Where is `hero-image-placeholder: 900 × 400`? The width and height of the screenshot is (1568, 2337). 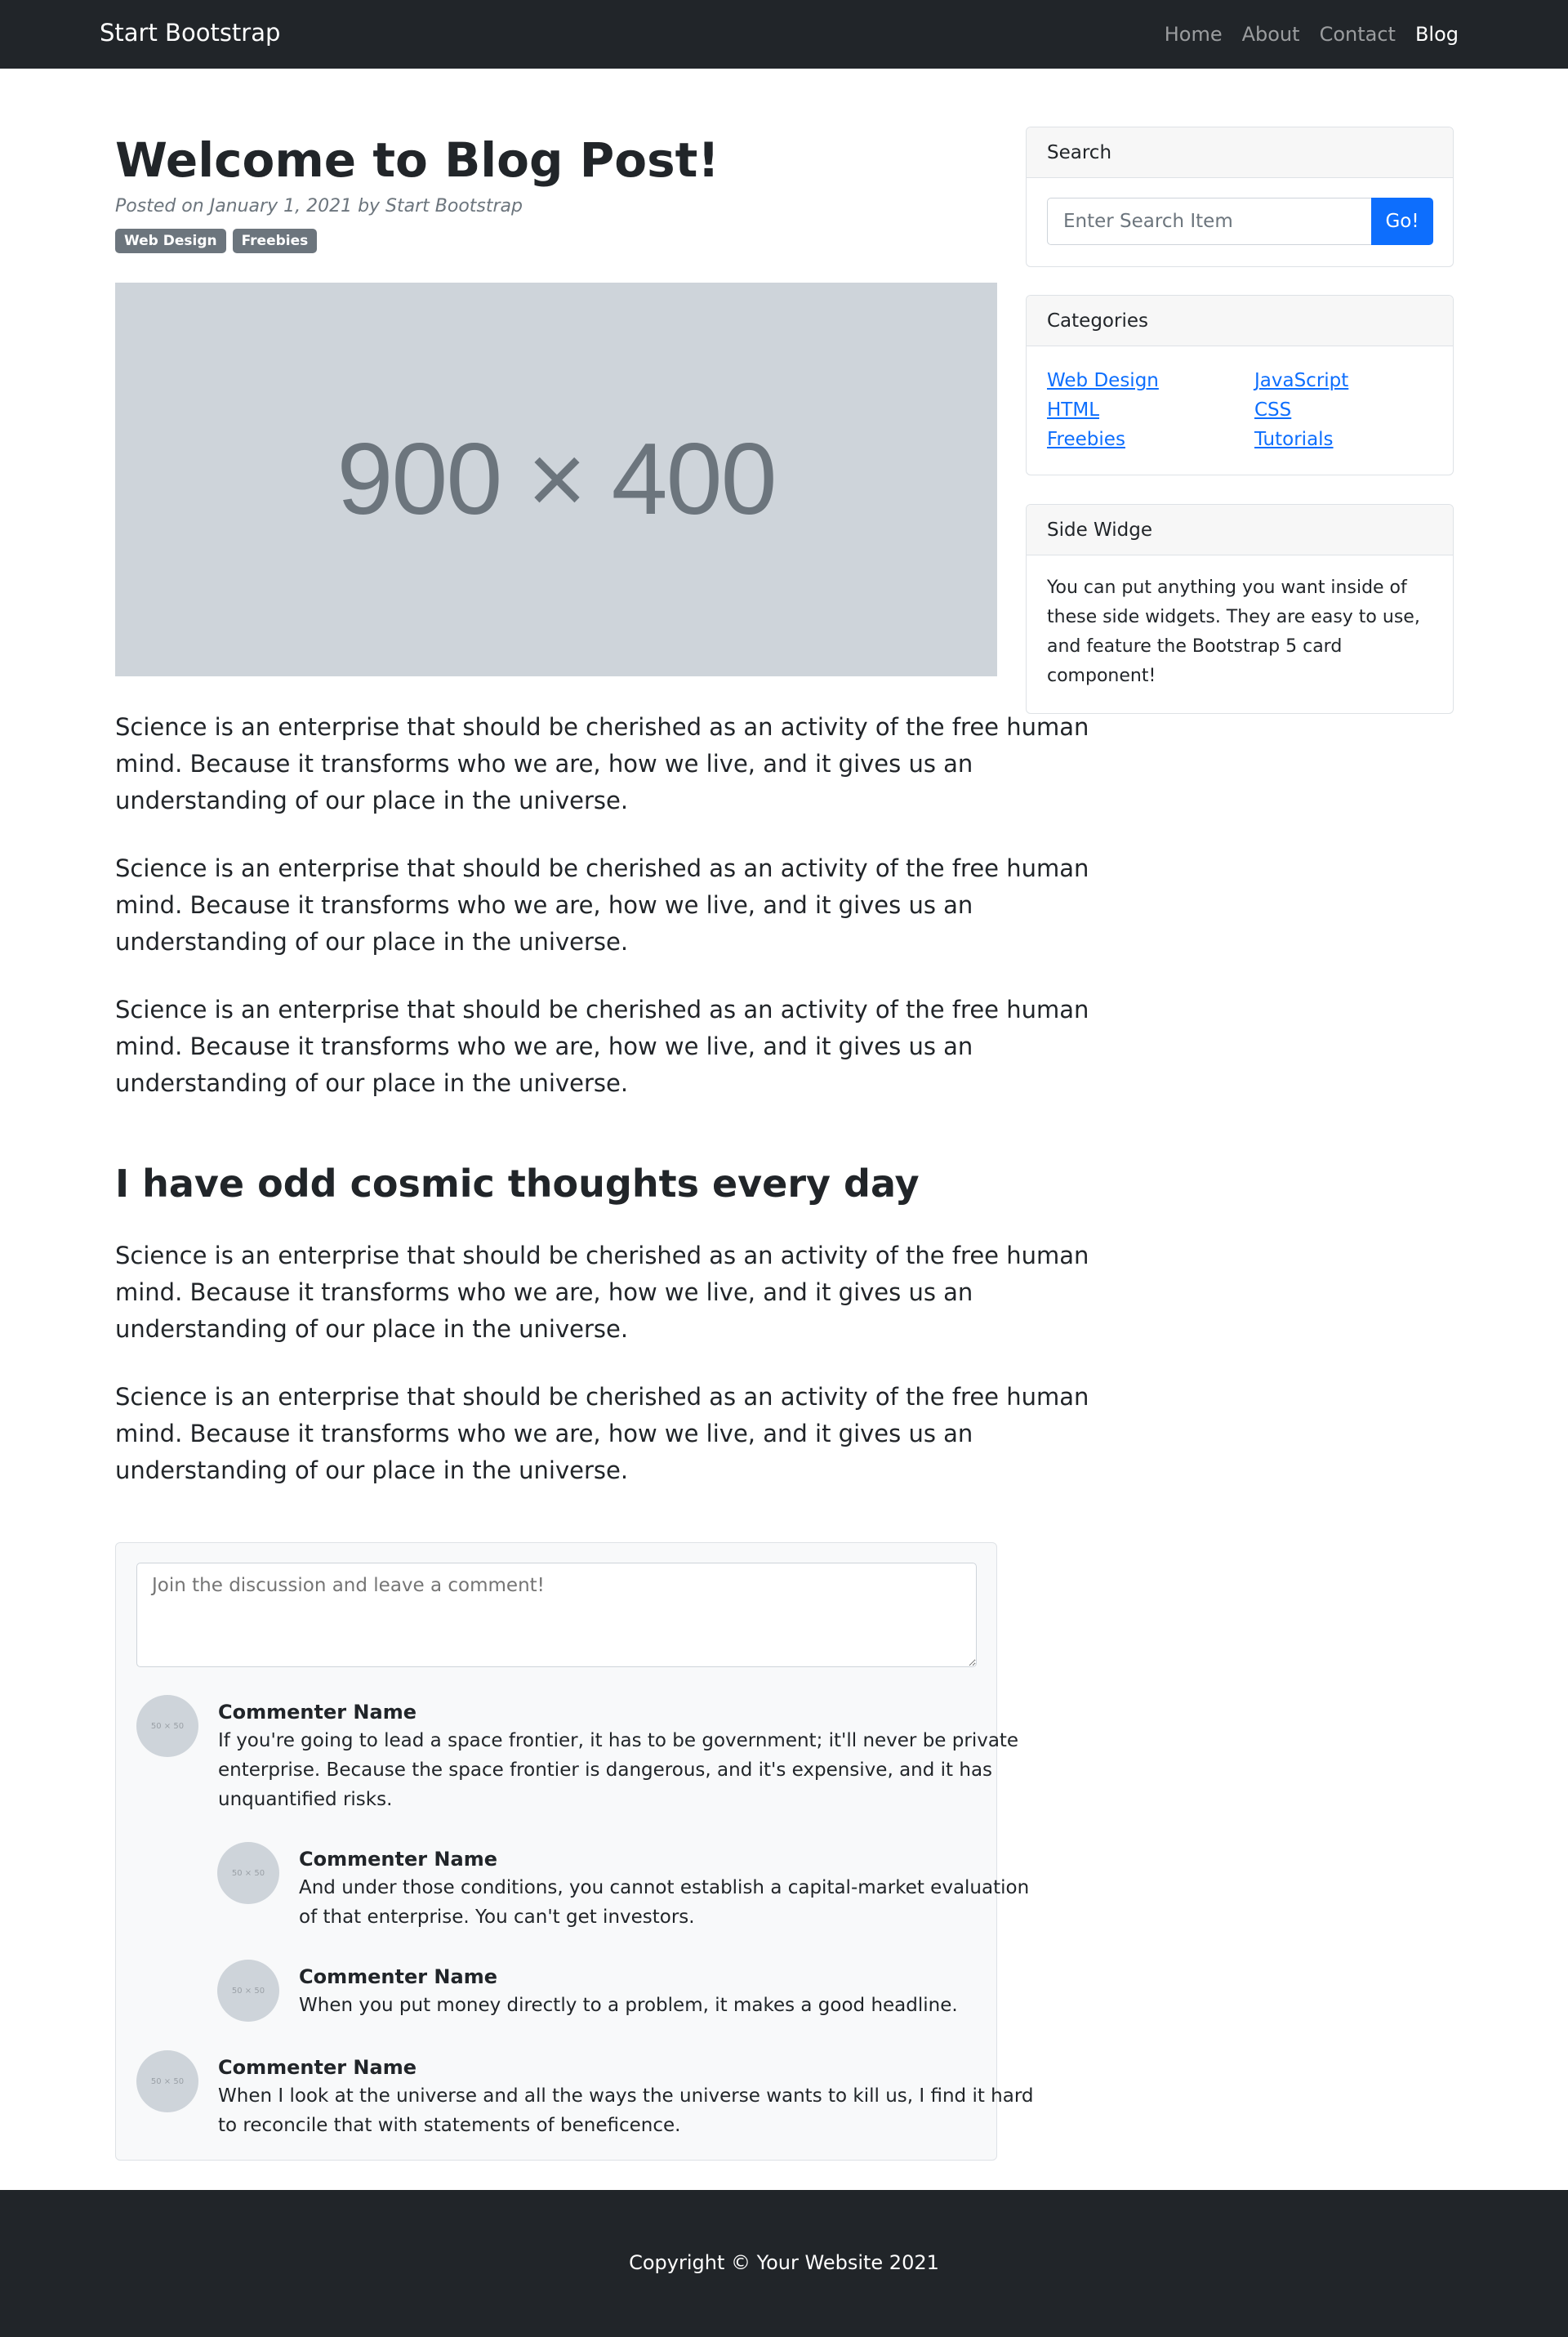 hero-image-placeholder: 900 × 400 is located at coordinates (556, 480).